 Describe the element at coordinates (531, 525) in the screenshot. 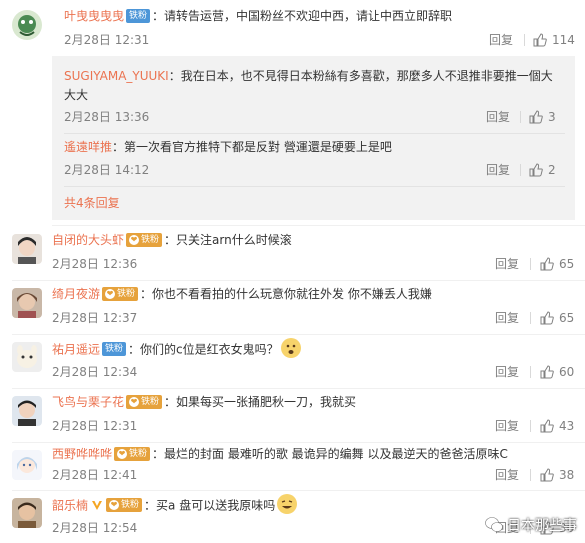

I see `watermark: 日本那些事` at that location.